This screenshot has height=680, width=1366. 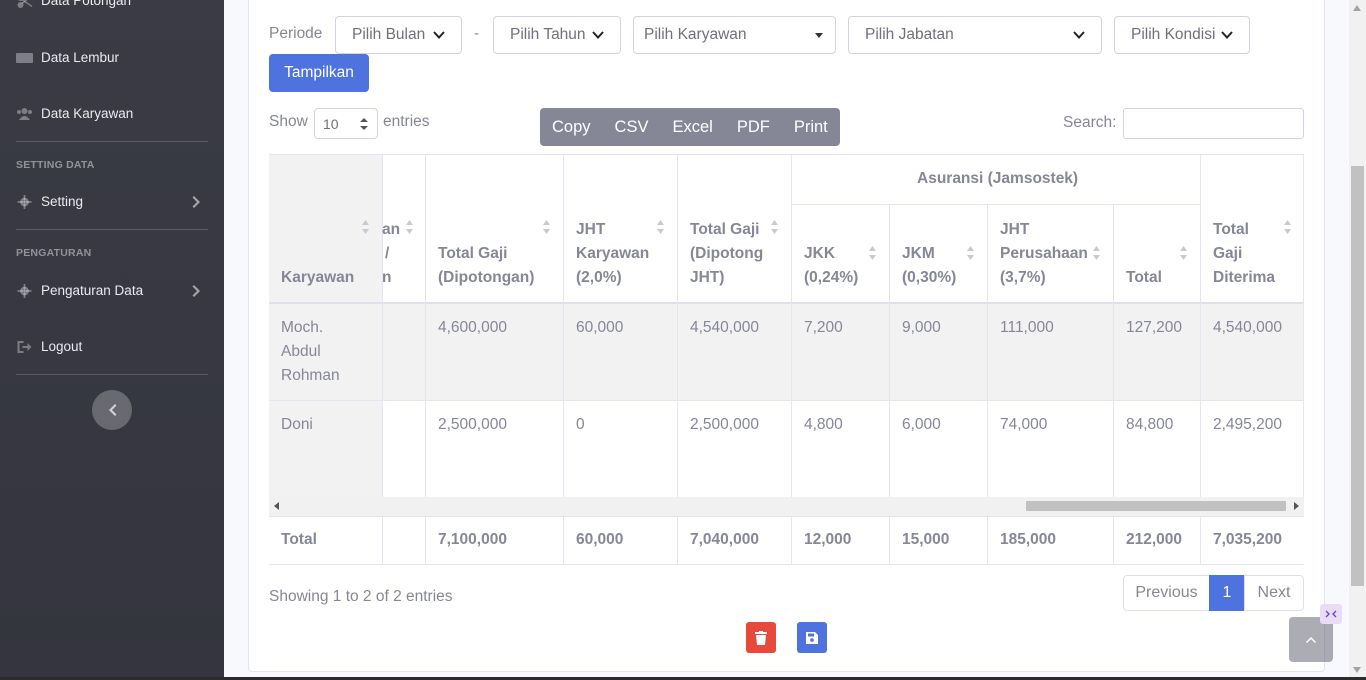 I want to click on cell-jht-karyawan: 60,000, so click(x=600, y=327).